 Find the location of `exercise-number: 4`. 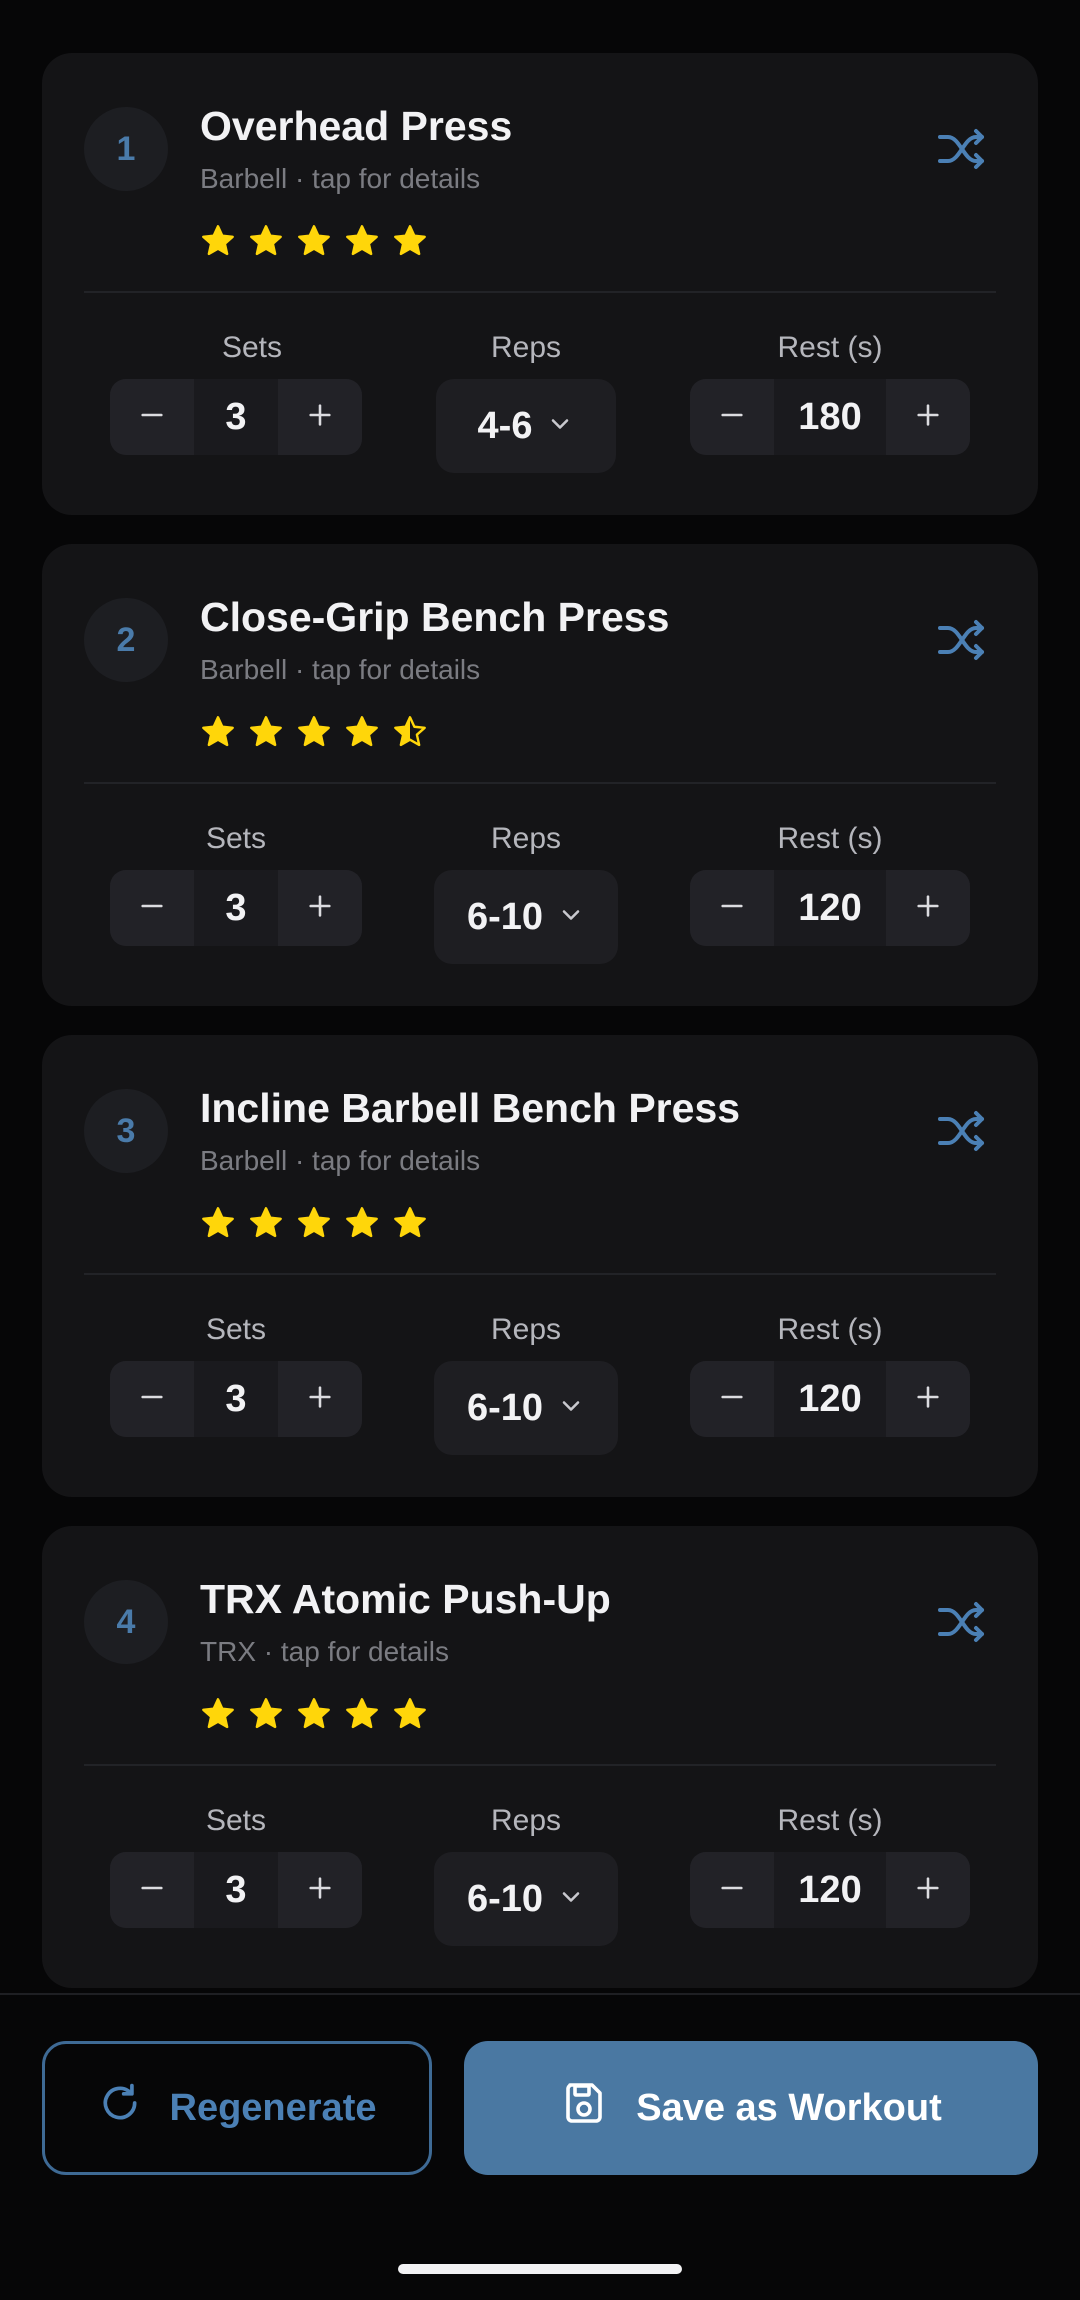

exercise-number: 4 is located at coordinates (126, 1621).